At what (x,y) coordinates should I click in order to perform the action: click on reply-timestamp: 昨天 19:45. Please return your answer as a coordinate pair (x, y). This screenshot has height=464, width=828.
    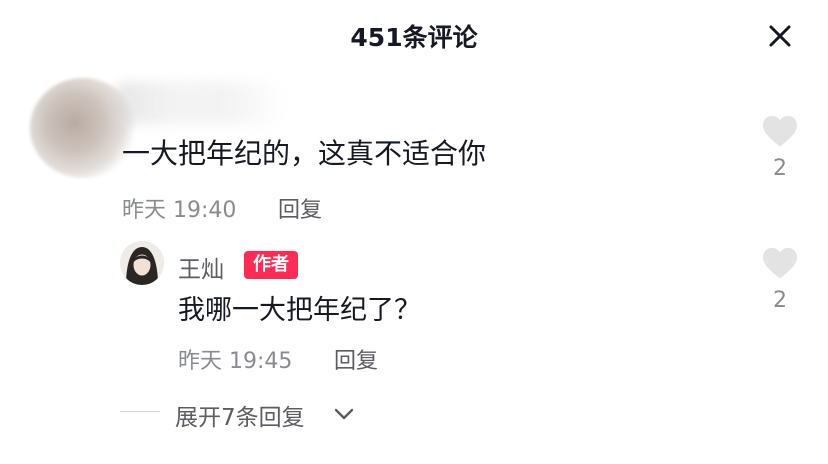
    Looking at the image, I should click on (235, 361).